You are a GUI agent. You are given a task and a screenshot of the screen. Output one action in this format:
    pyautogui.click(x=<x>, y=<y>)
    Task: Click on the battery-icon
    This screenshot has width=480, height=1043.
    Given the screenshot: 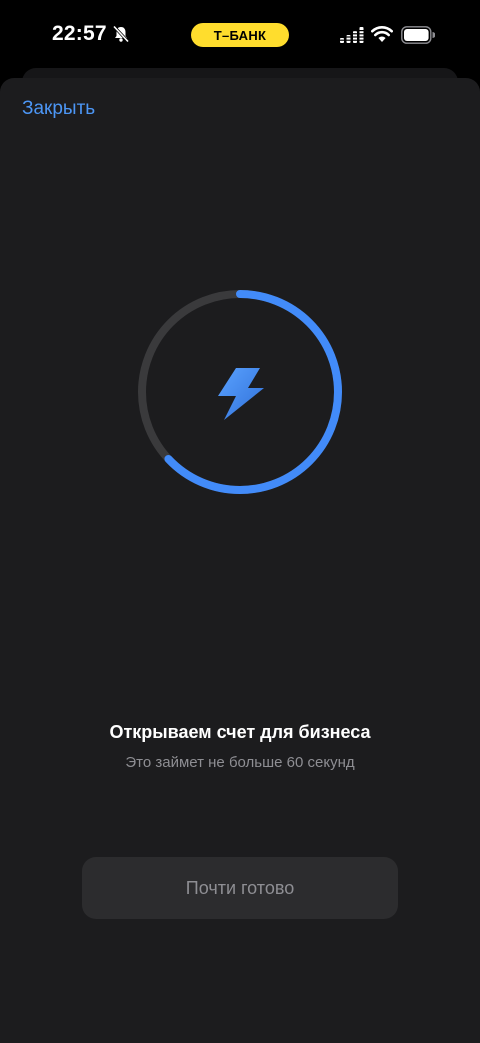 What is the action you would take?
    pyautogui.click(x=418, y=35)
    